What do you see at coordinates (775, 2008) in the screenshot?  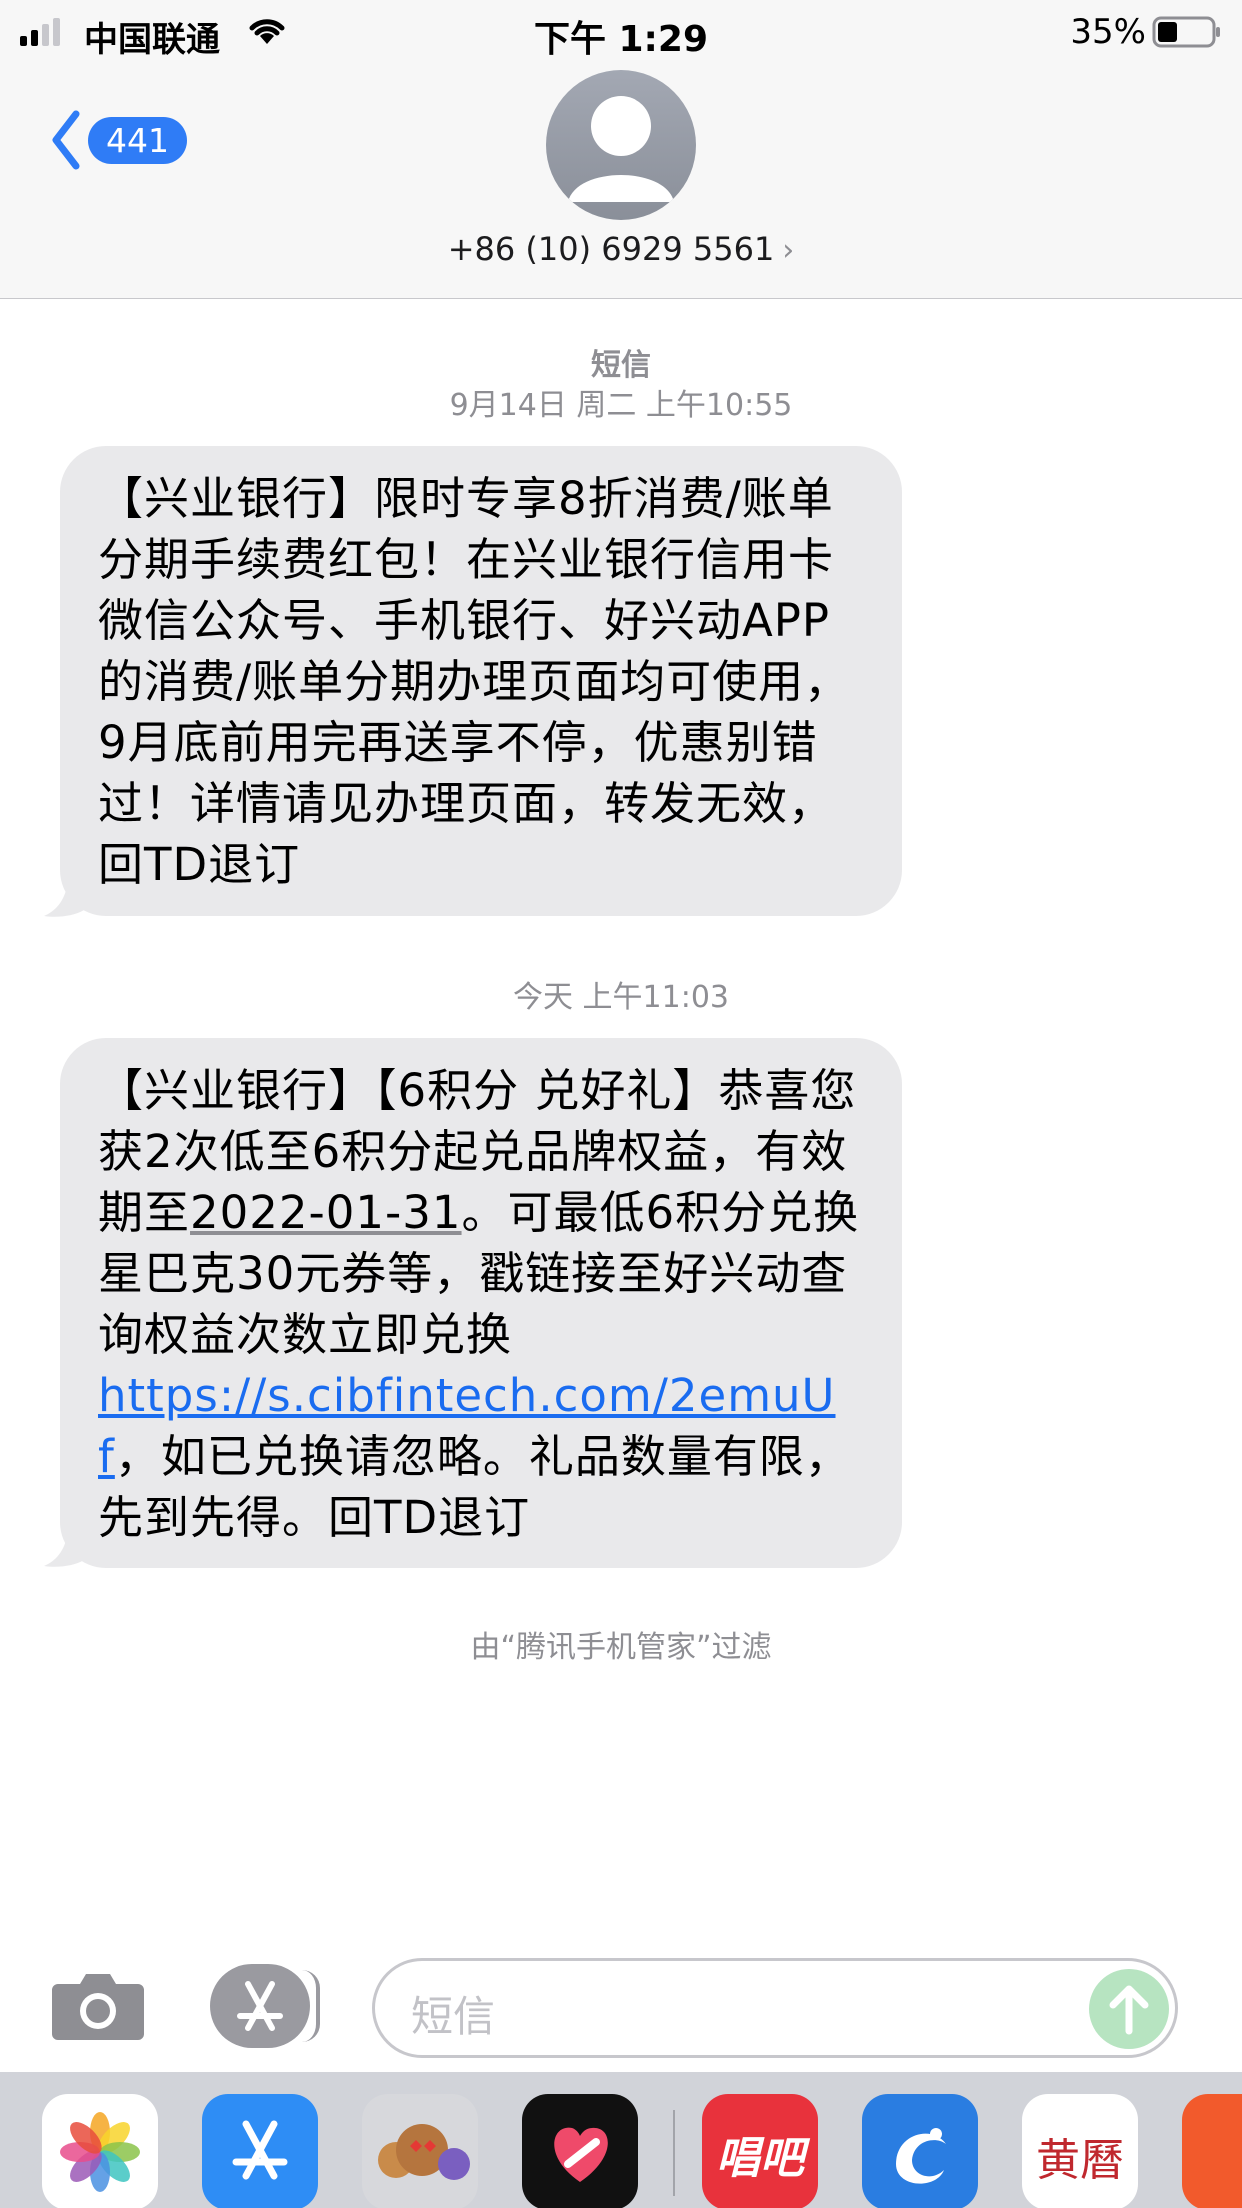 I see `message-input: 短信` at bounding box center [775, 2008].